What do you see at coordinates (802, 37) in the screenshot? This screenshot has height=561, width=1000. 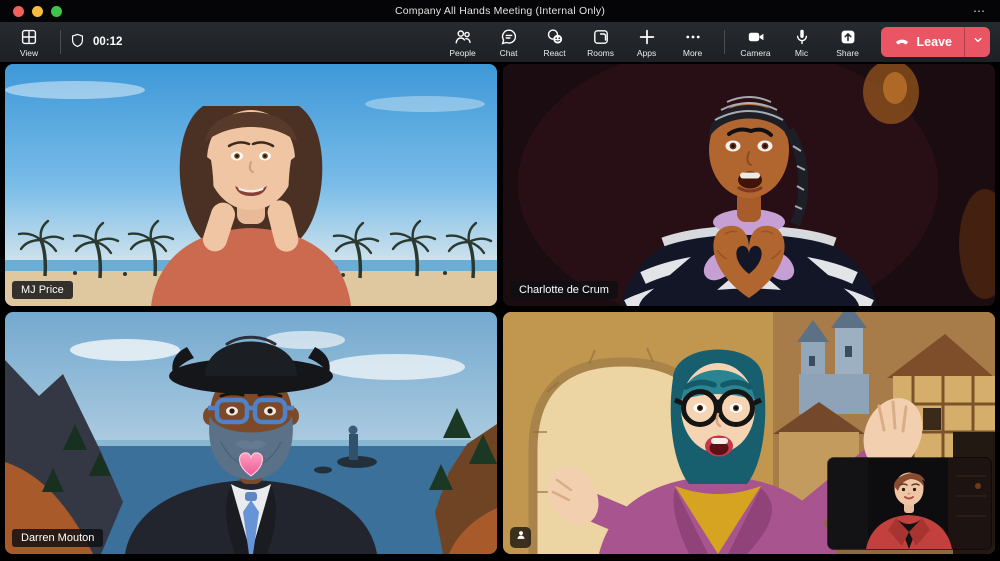 I see `mic-icon` at bounding box center [802, 37].